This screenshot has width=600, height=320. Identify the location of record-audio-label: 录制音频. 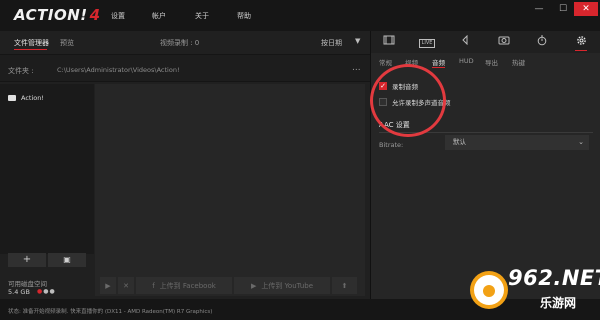
(405, 87).